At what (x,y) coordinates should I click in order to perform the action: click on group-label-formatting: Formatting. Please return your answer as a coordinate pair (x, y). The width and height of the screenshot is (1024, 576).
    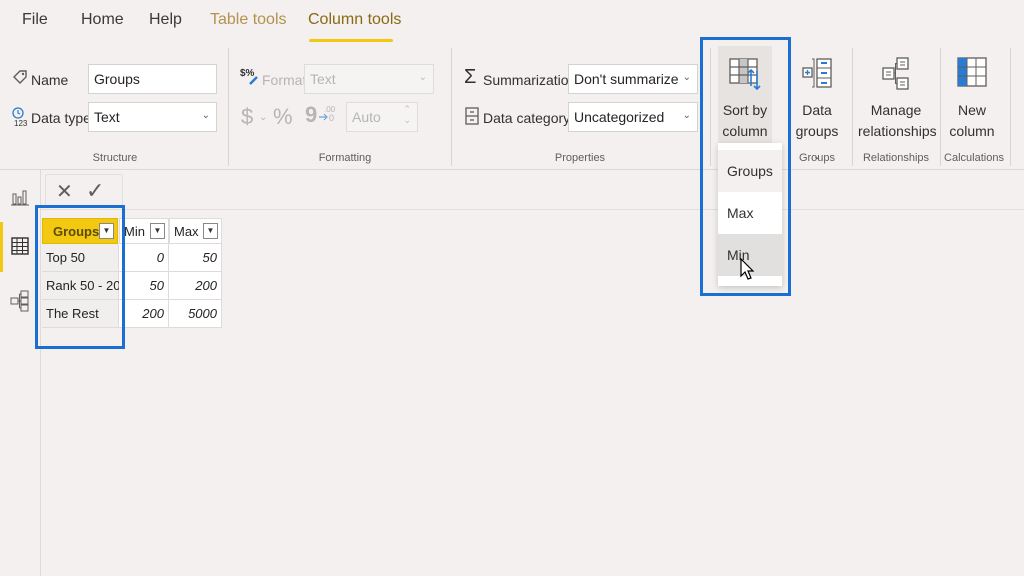
    Looking at the image, I should click on (345, 158).